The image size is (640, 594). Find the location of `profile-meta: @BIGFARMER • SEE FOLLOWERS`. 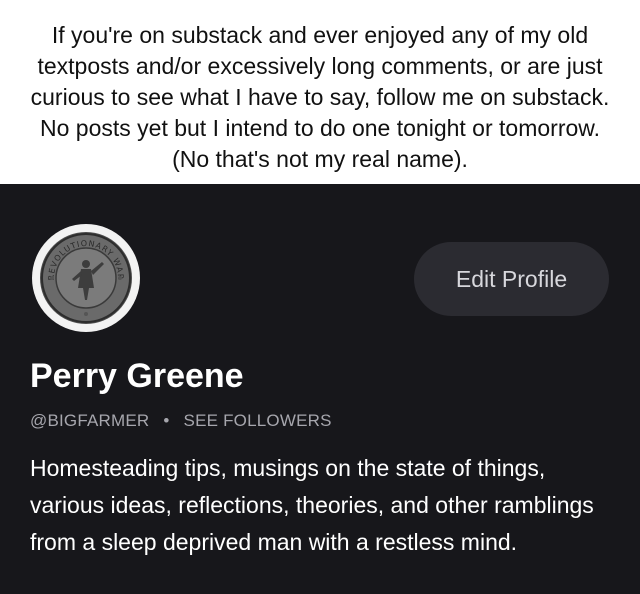

profile-meta: @BIGFARMER • SEE FOLLOWERS is located at coordinates (181, 421).